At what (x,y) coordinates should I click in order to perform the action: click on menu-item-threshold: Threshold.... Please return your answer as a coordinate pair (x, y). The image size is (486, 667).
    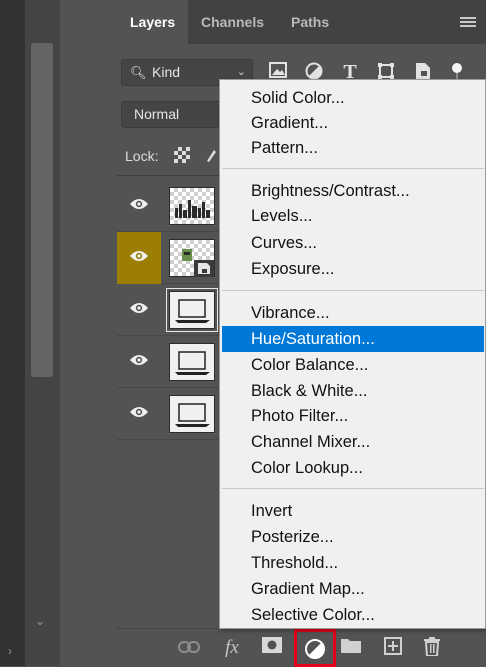
    Looking at the image, I should click on (353, 563).